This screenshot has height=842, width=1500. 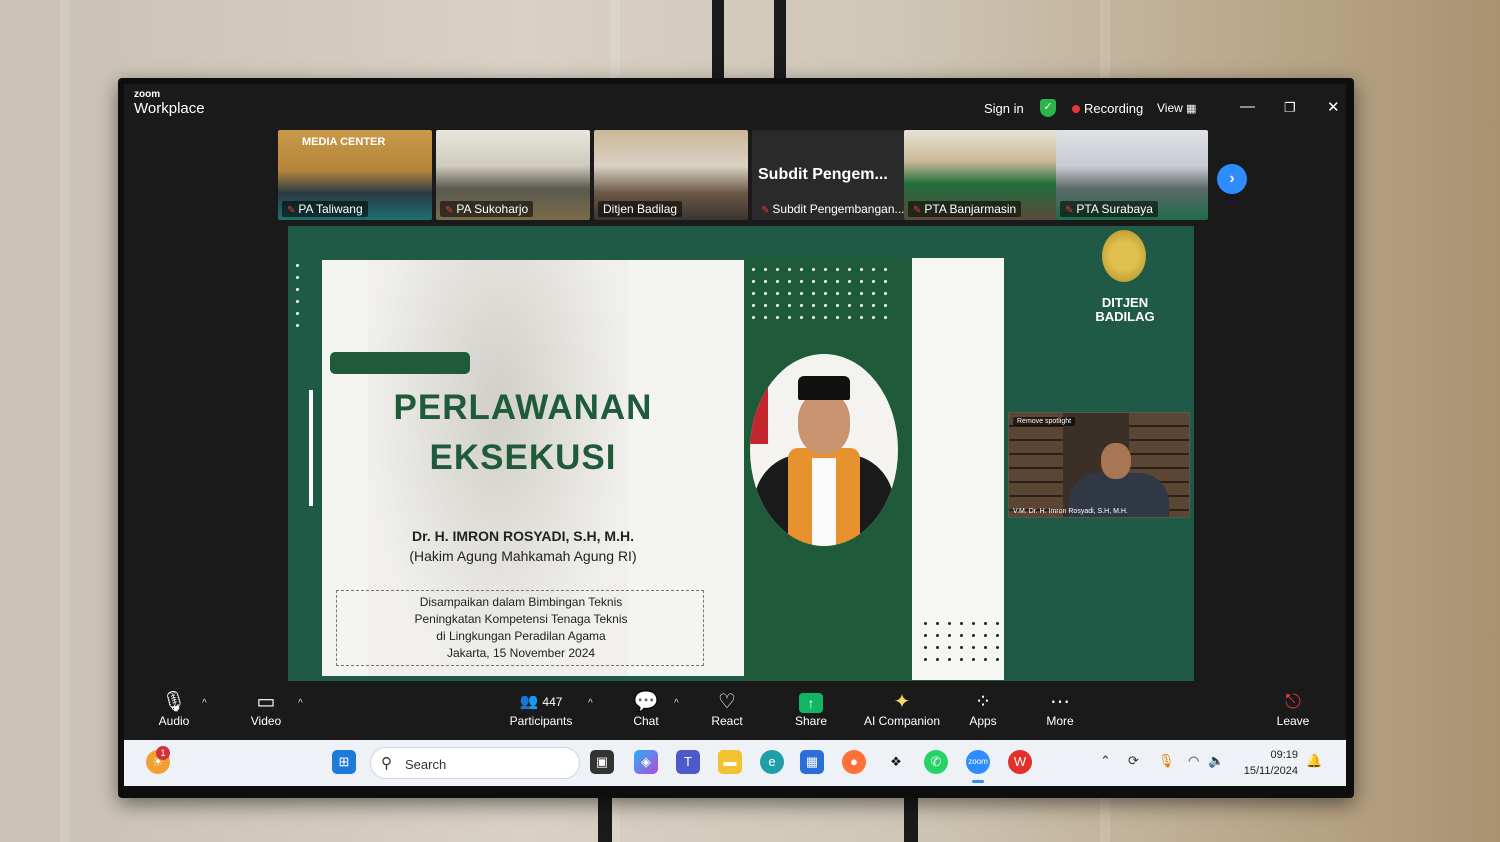 I want to click on audio-button: 🎙 Audio, so click(x=174, y=709).